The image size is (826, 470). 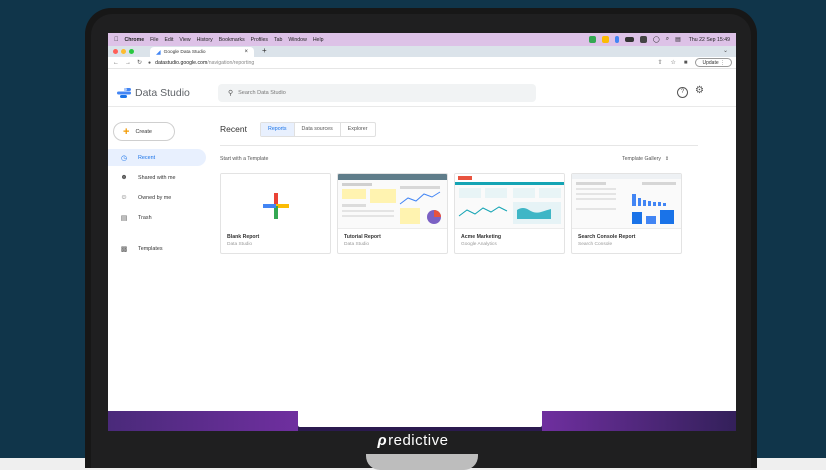 I want to click on create-button: + Create, so click(x=144, y=131).